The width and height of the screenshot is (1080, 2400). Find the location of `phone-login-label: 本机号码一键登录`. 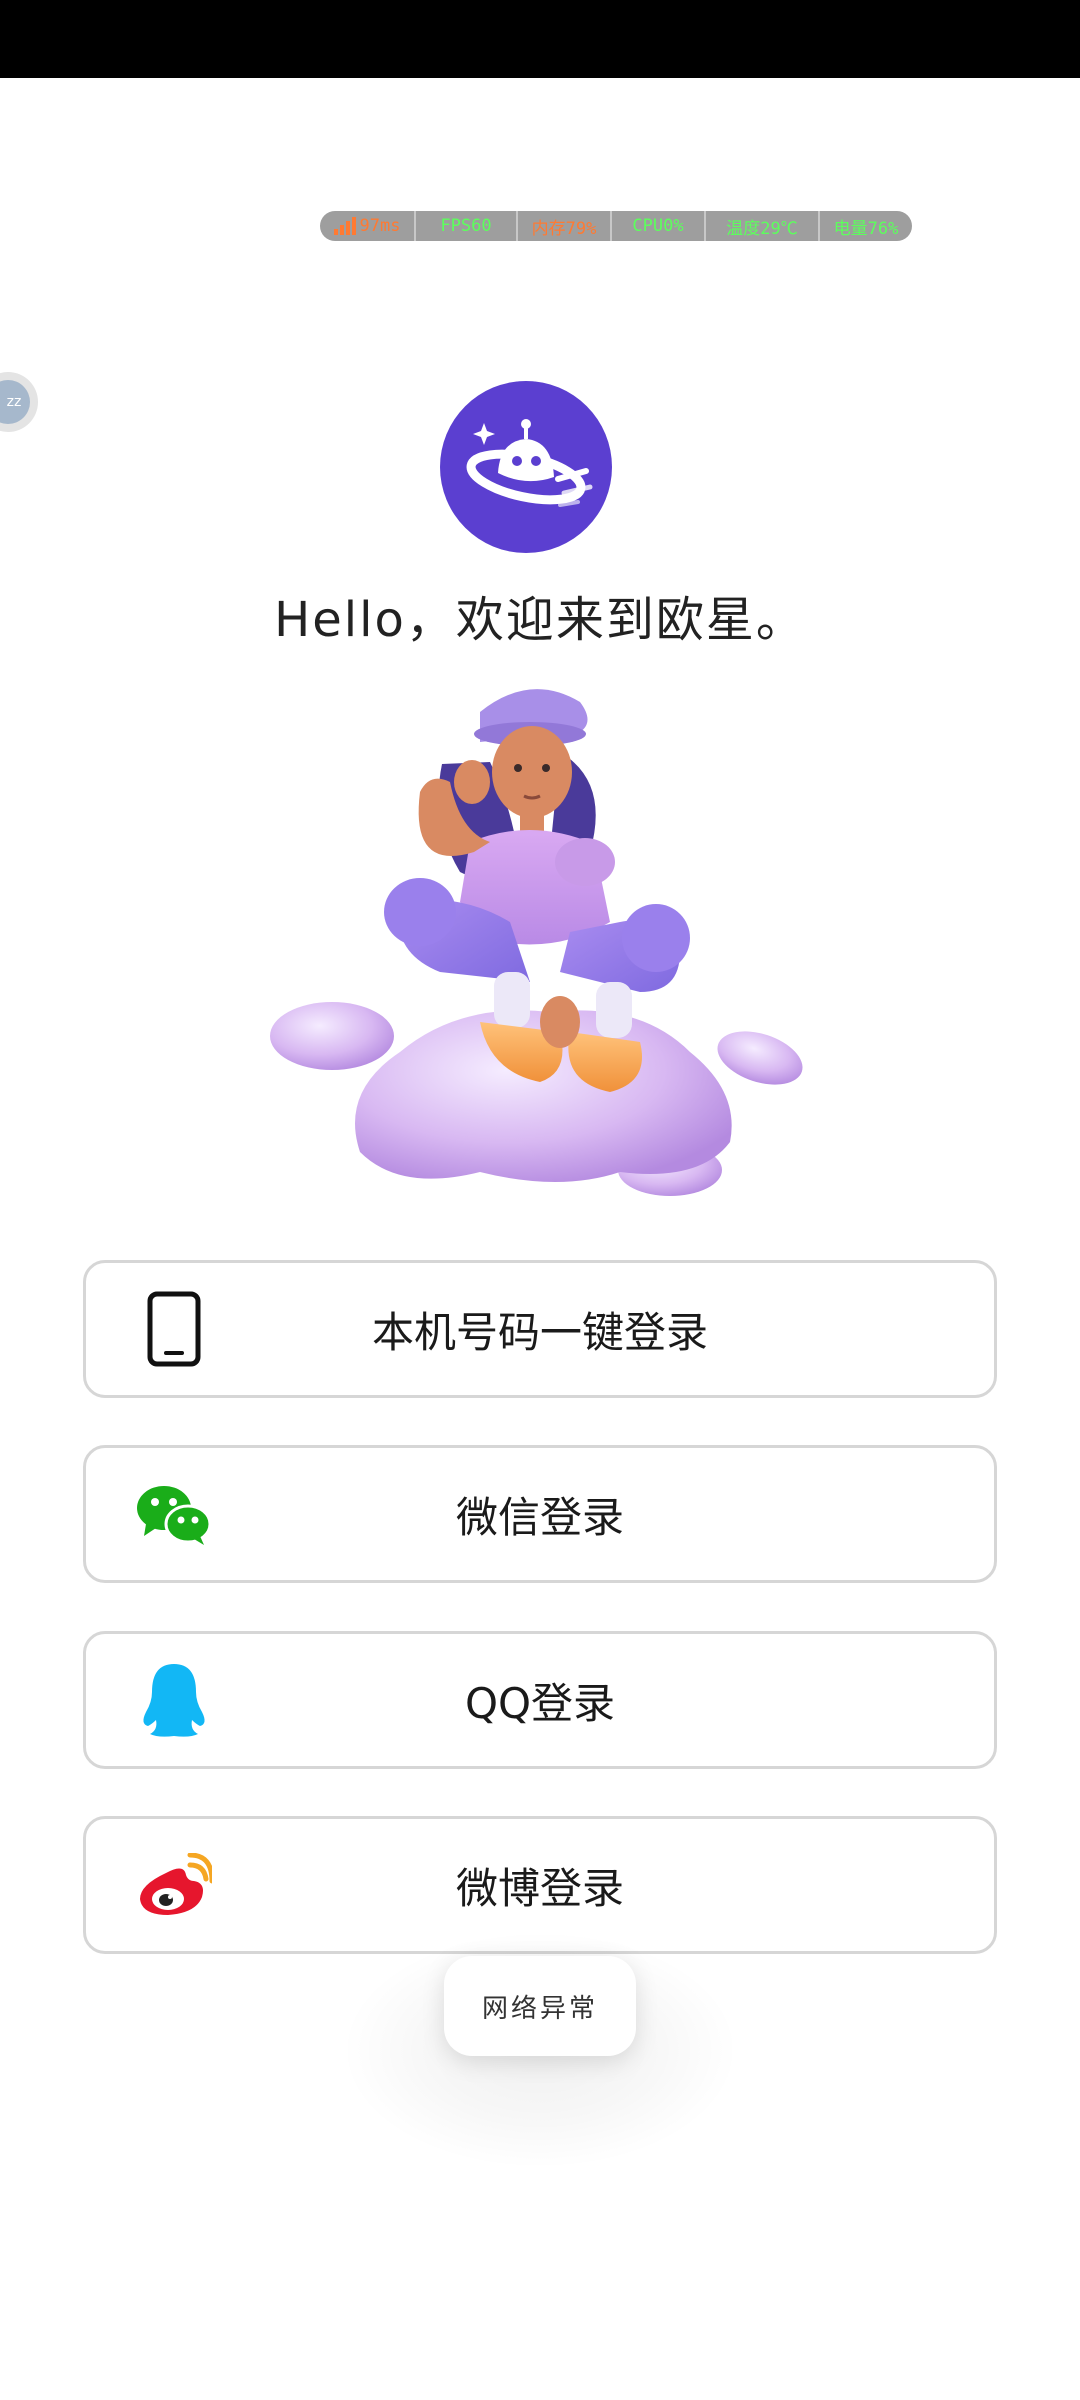

phone-login-label: 本机号码一键登录 is located at coordinates (539, 1332).